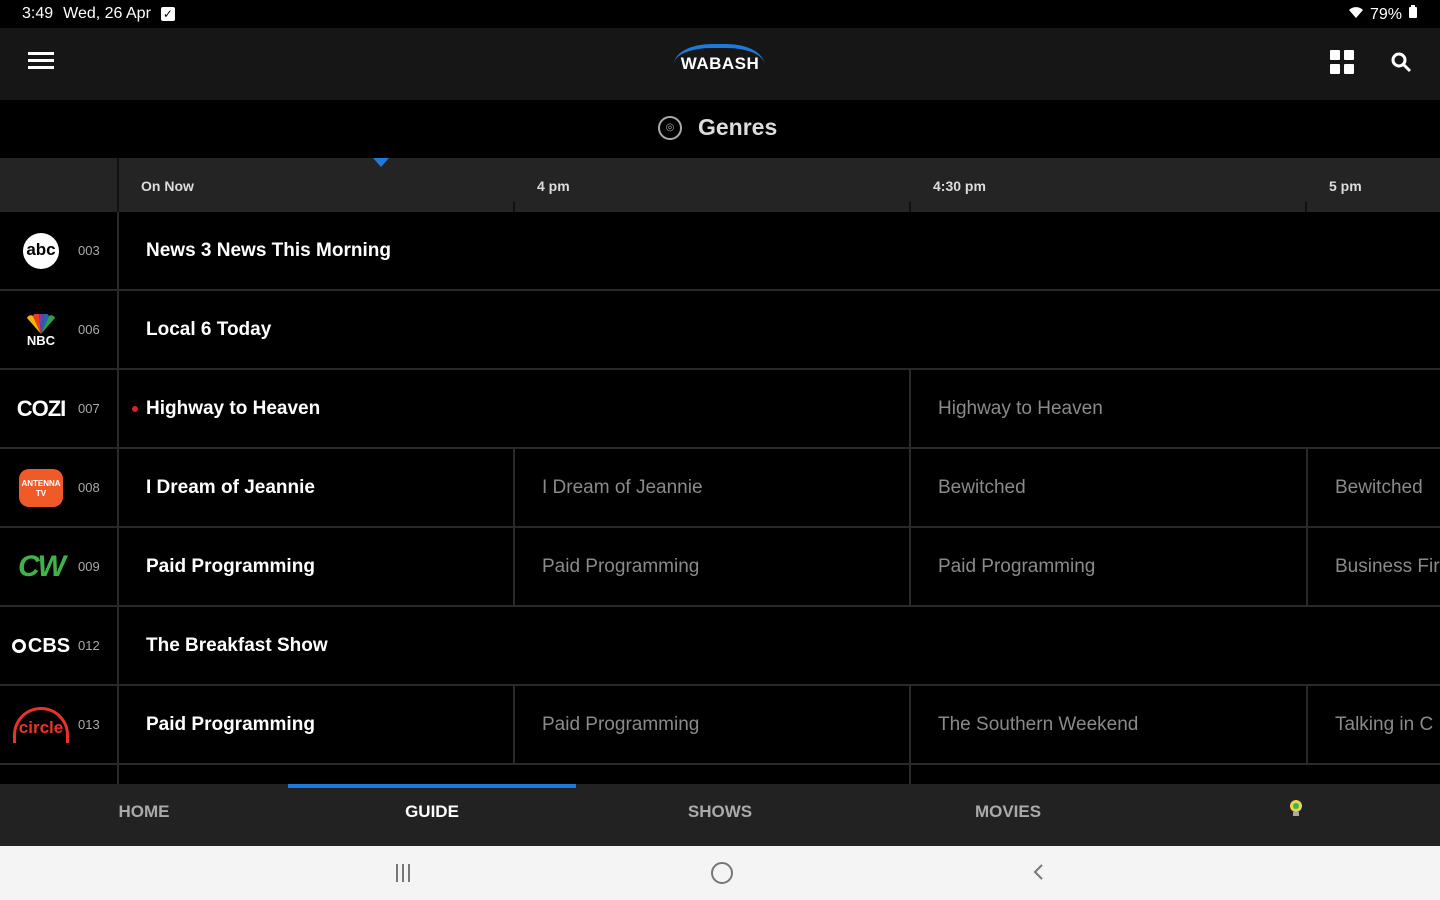 Image resolution: width=1440 pixels, height=900 pixels. I want to click on guide-row: abc 003 News 3 News This Morning, so click(720, 251).